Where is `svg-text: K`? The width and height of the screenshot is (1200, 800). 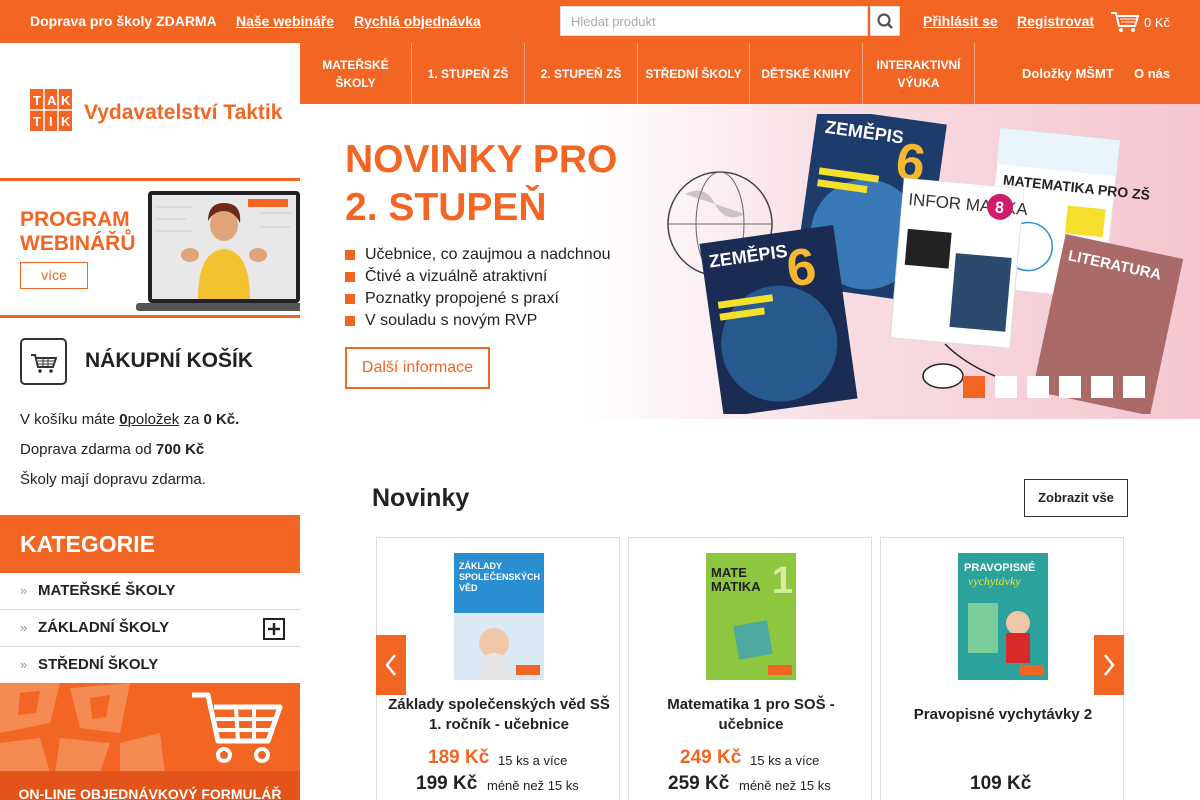
svg-text: K is located at coordinates (66, 121).